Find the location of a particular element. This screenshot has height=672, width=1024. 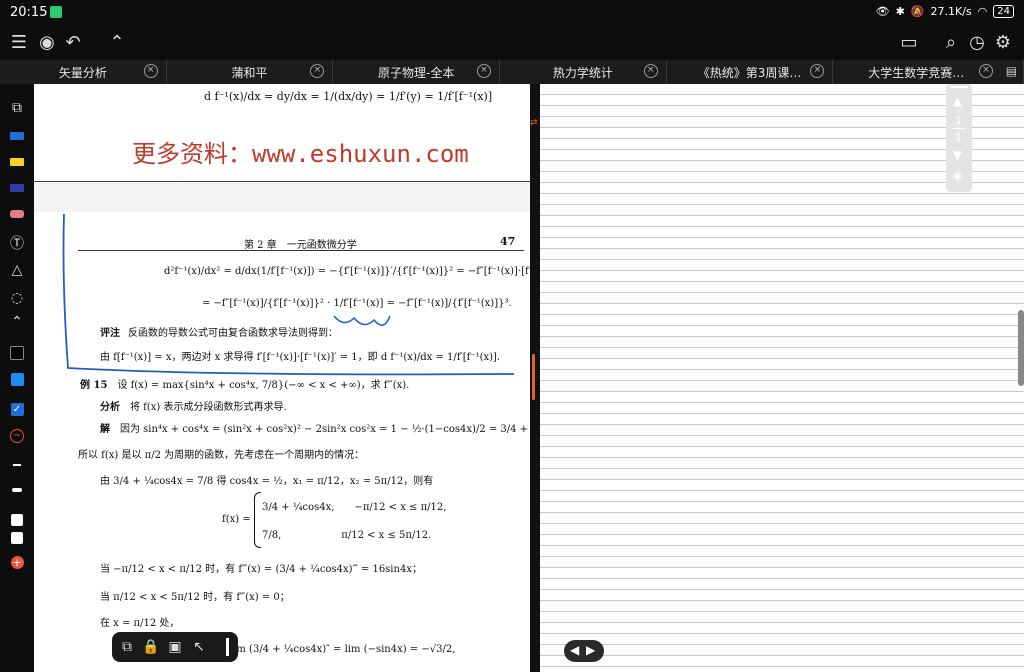

drag-handle is located at coordinates (227, 647).